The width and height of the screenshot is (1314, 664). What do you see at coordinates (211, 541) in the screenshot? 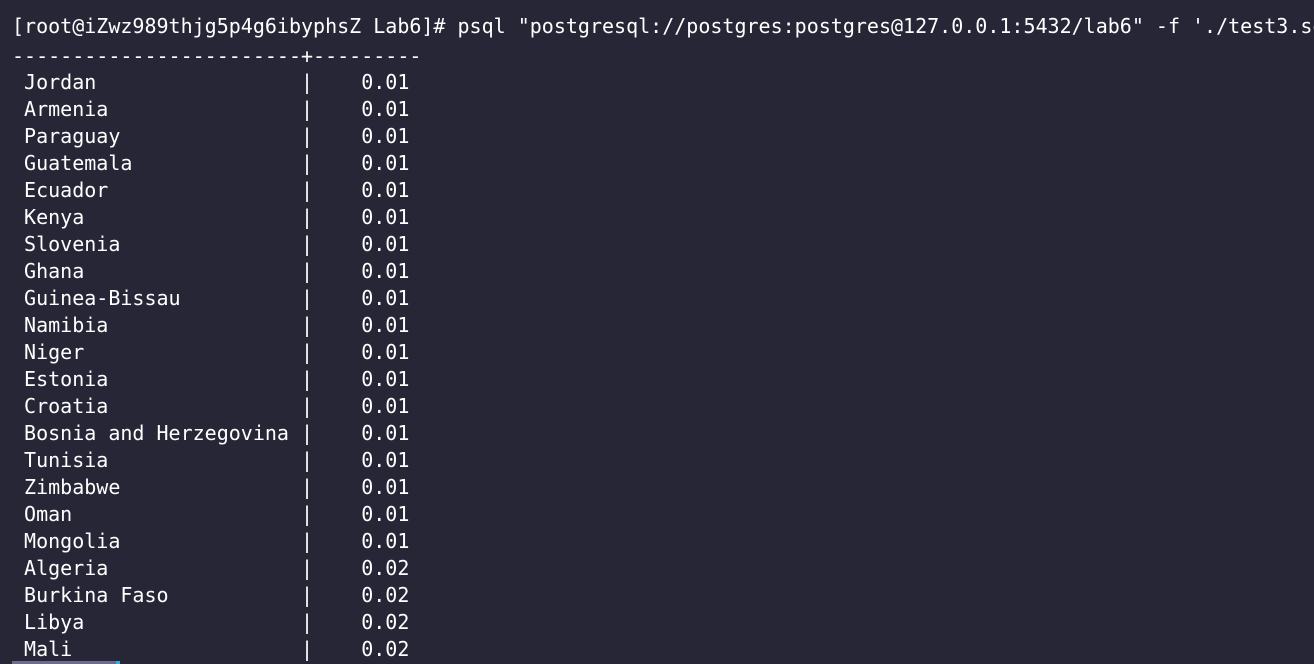
I see `table-row: Mongolia | 0.01` at bounding box center [211, 541].